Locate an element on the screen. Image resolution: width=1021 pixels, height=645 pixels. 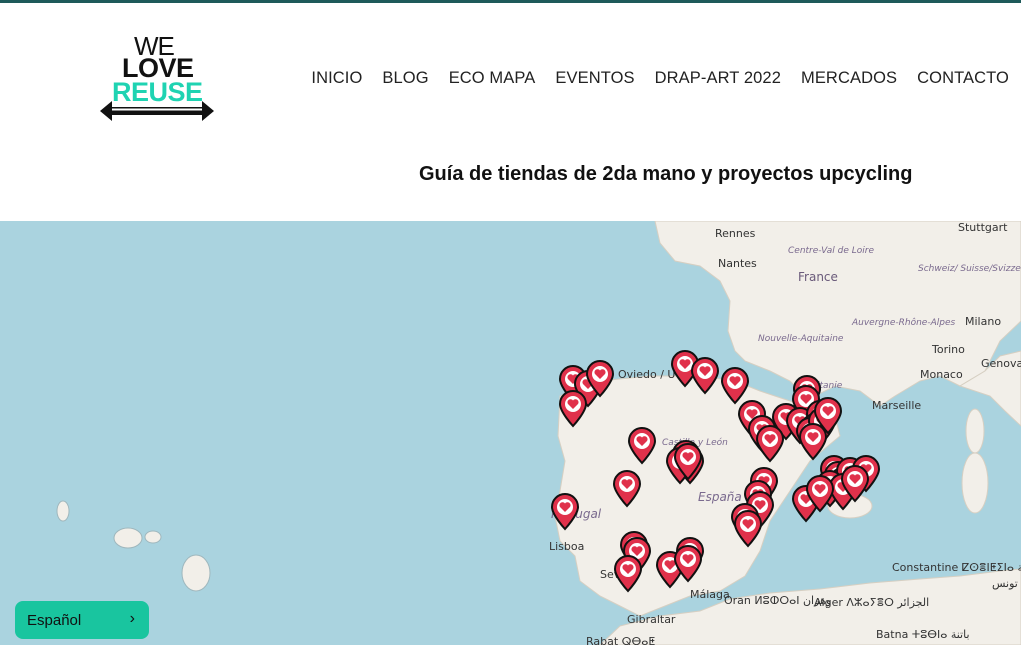
nav-inicio: INICIO is located at coordinates (336, 78).